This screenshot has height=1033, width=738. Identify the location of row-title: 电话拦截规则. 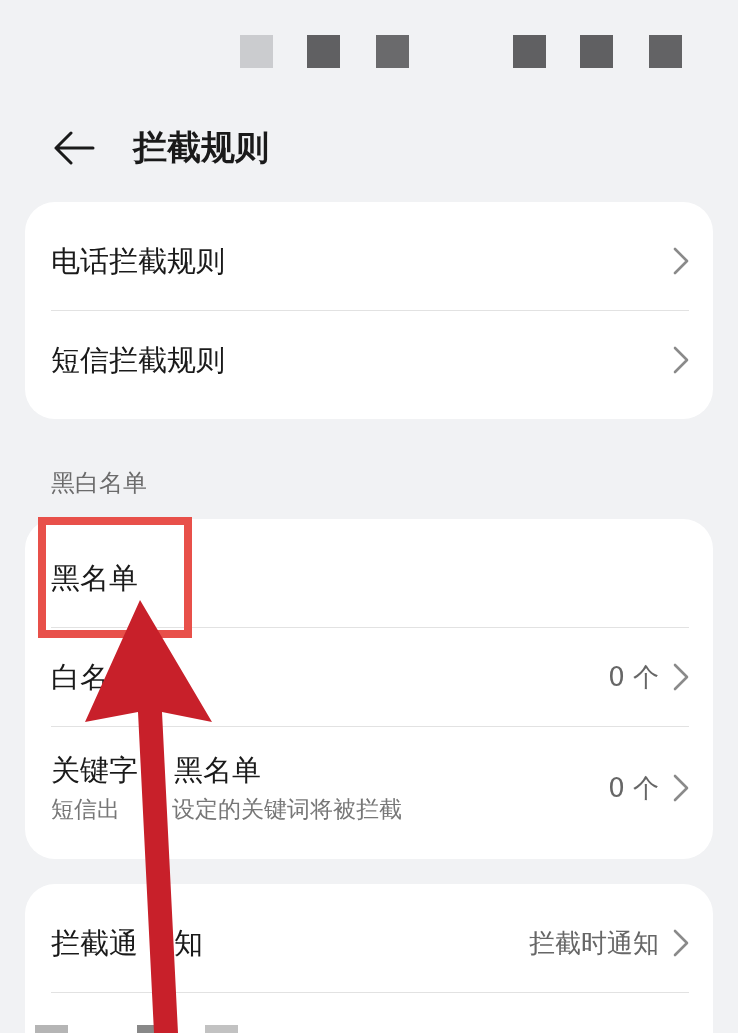
(138, 261).